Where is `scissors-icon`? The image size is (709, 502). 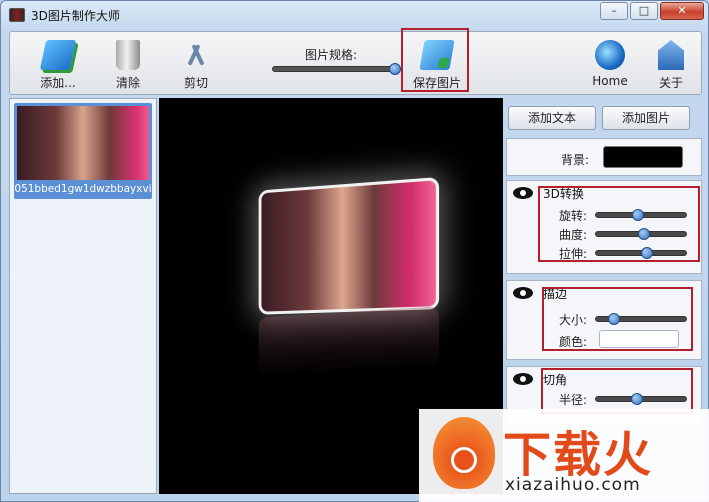
scissors-icon is located at coordinates (196, 55).